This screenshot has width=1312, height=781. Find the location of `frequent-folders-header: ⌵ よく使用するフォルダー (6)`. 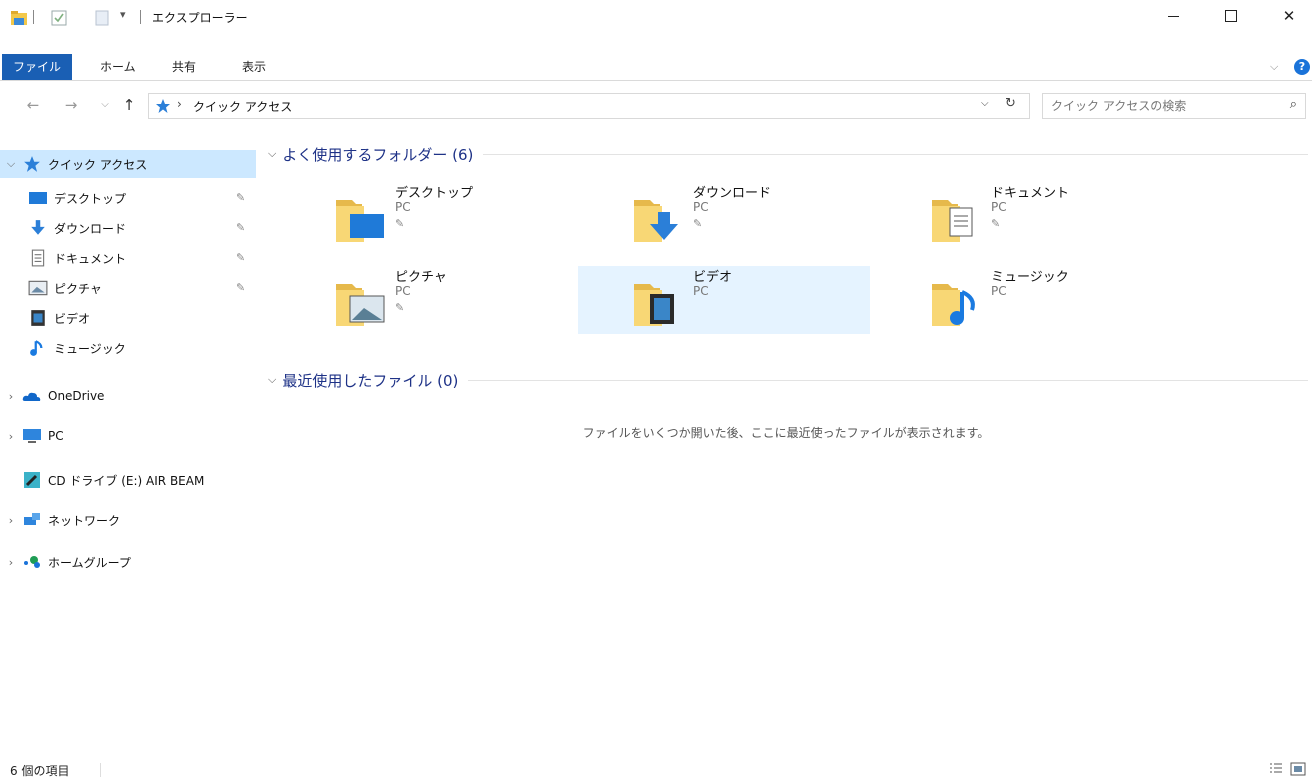

frequent-folders-header: ⌵ よく使用するフォルダー (6) is located at coordinates (788, 154).